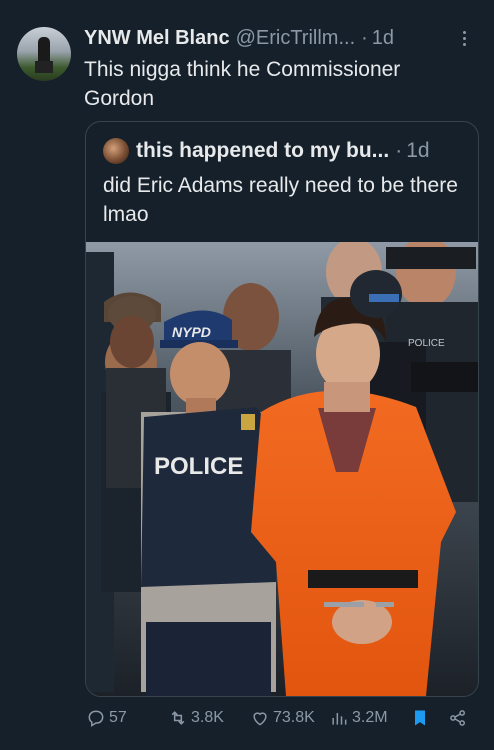 The height and width of the screenshot is (750, 494). I want to click on share-icon, so click(457, 718).